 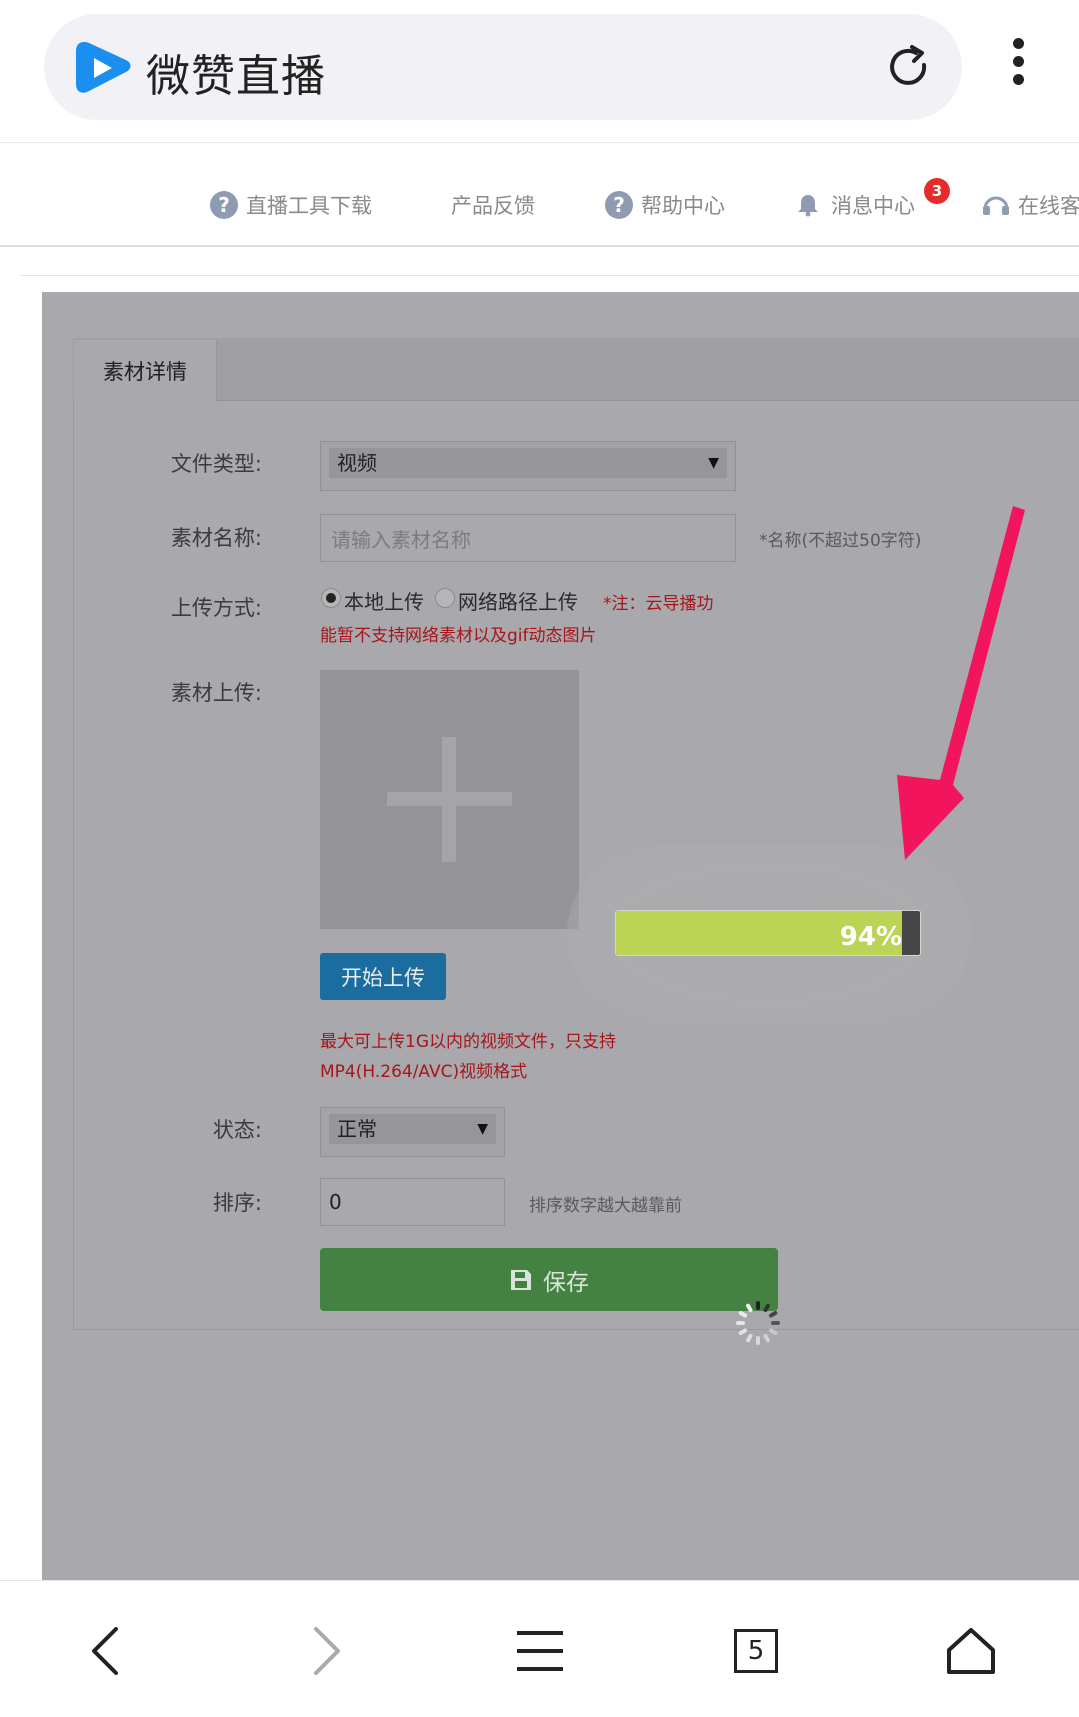 I want to click on material-name-label: 素材名称:, so click(x=216, y=538).